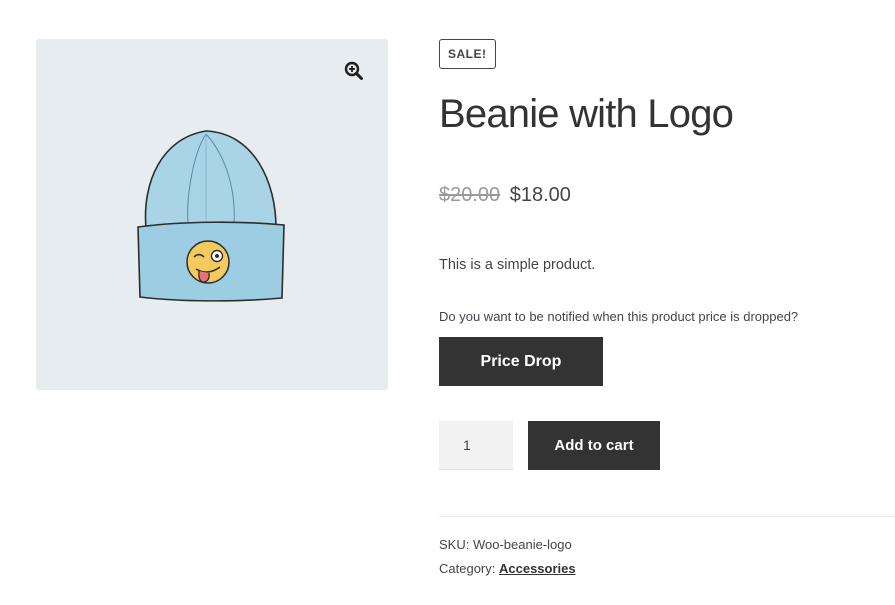 This screenshot has width=895, height=605. Describe the element at coordinates (594, 445) in the screenshot. I see `add-to-cart-button: Add to cart` at that location.